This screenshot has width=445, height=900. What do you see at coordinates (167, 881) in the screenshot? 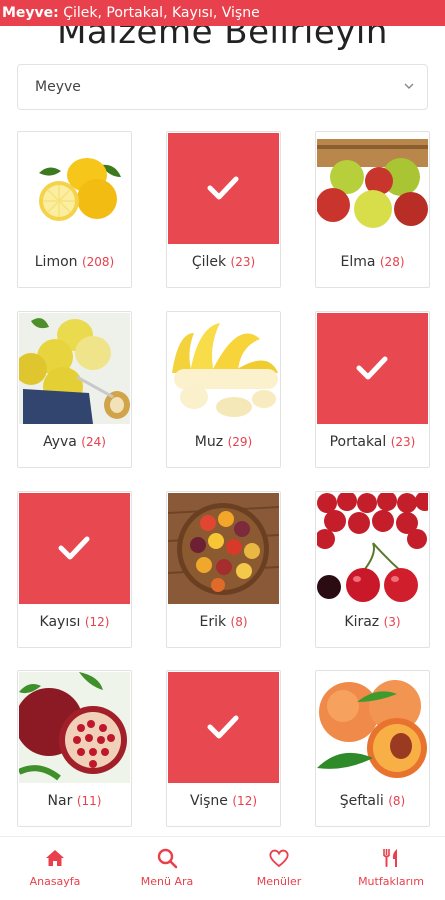
I see `tab-label: Menü Ara` at bounding box center [167, 881].